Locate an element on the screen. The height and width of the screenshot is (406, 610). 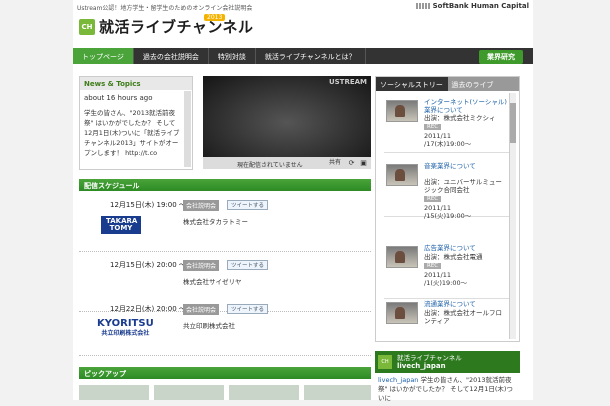
softbank-logo: SoftBank Human Capital is located at coordinates (472, 6).